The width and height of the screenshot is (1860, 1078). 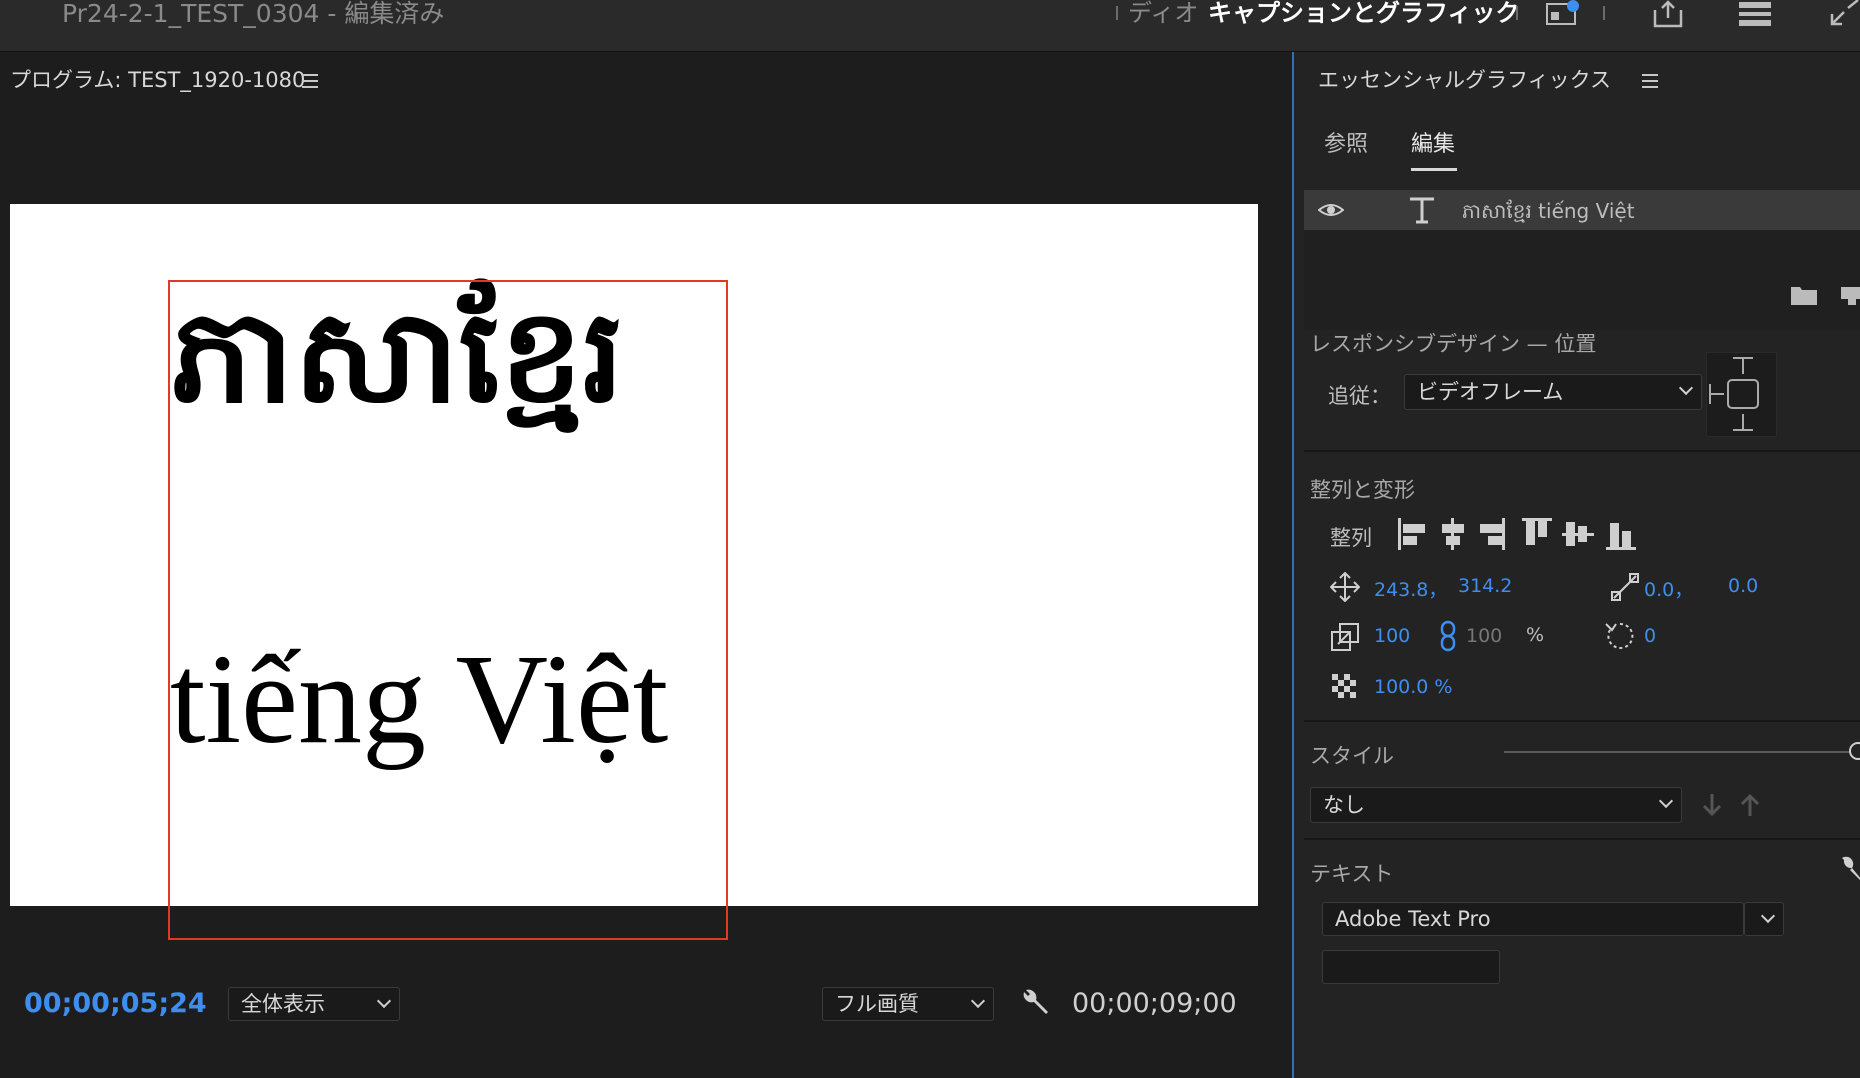 I want to click on zoom-level-select: 全体表示, so click(x=314, y=1004).